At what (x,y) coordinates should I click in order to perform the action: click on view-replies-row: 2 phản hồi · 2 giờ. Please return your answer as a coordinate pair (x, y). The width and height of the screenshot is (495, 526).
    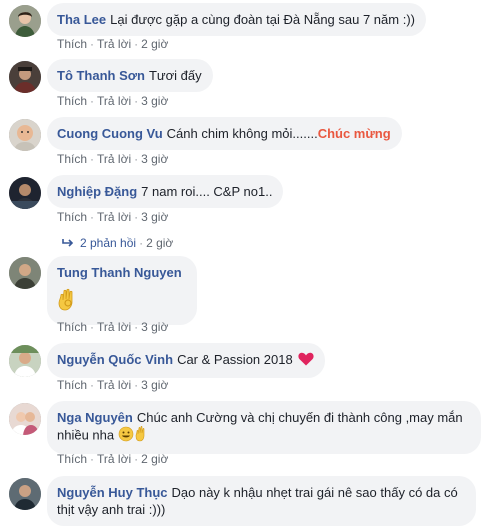
    Looking at the image, I should click on (117, 243).